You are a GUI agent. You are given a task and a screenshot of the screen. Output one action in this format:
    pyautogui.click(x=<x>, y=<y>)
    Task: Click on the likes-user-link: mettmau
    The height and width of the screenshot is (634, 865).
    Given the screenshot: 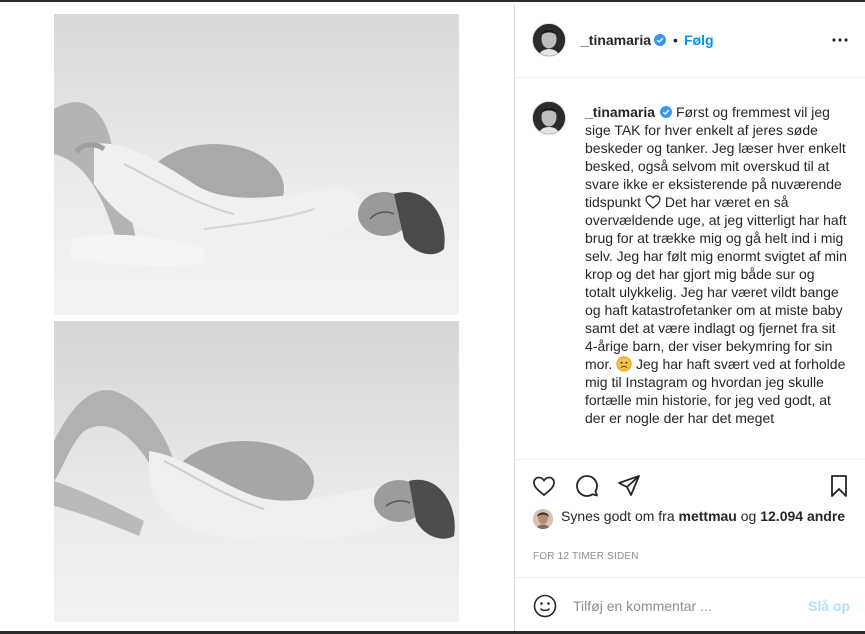 What is the action you would take?
    pyautogui.click(x=708, y=516)
    